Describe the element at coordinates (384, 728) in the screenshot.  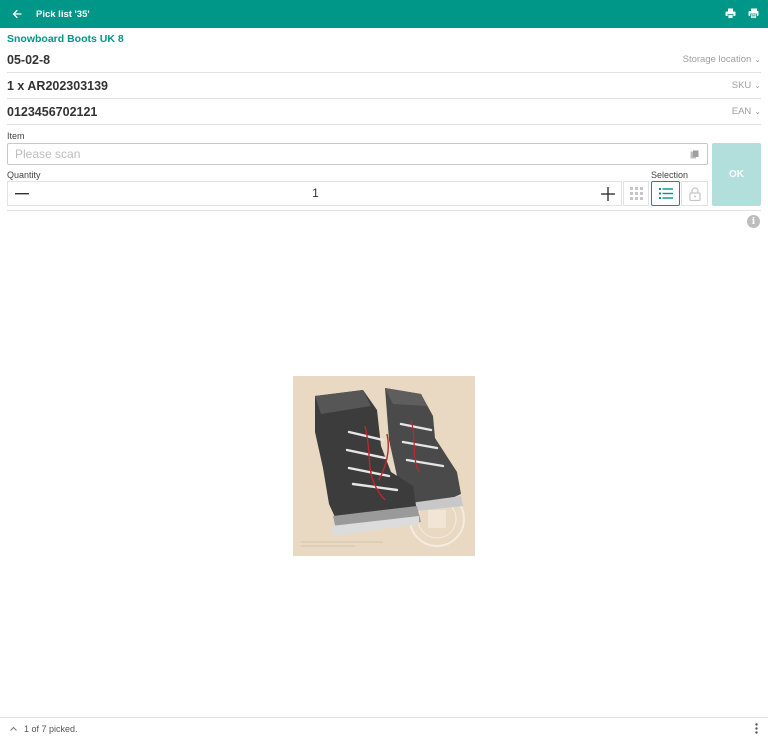
I see `footer-bar: 1 of 7 picked.` at that location.